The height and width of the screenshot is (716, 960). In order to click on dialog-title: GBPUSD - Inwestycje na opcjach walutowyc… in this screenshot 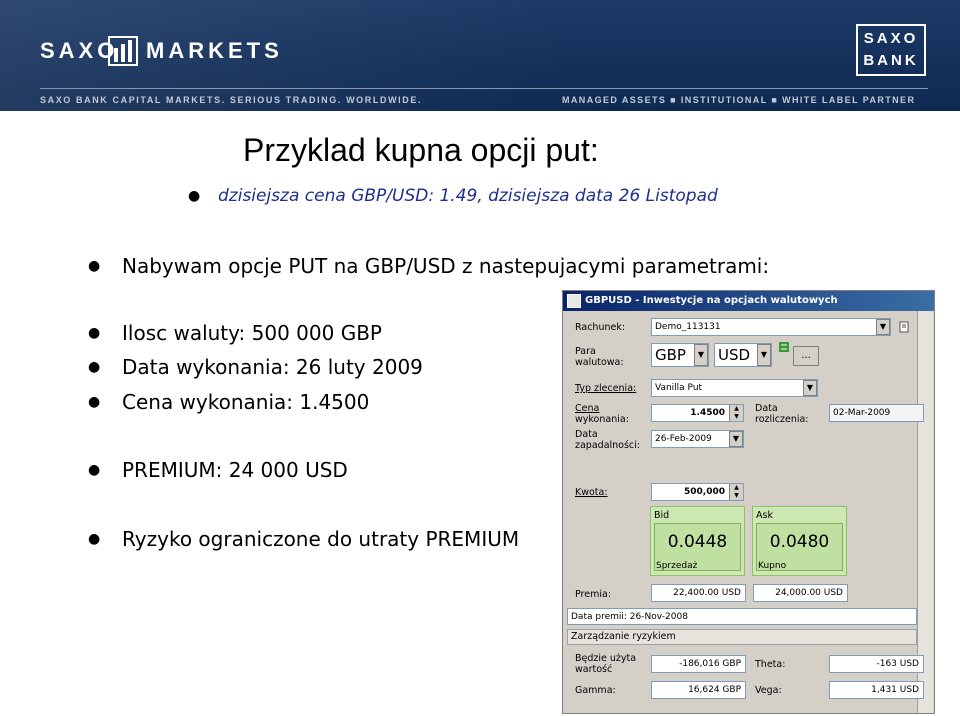, I will do `click(711, 300)`.